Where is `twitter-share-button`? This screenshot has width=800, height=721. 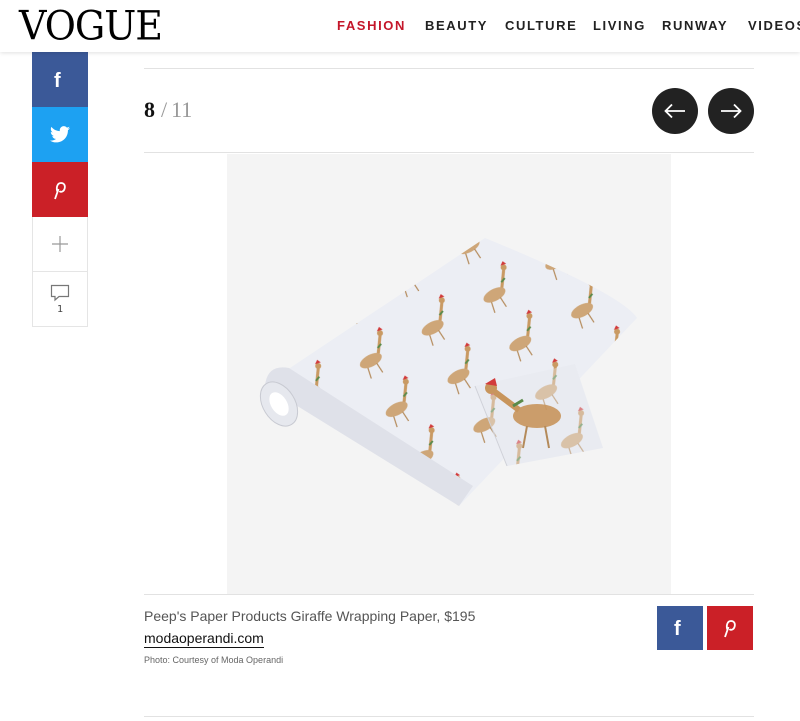 twitter-share-button is located at coordinates (60, 134).